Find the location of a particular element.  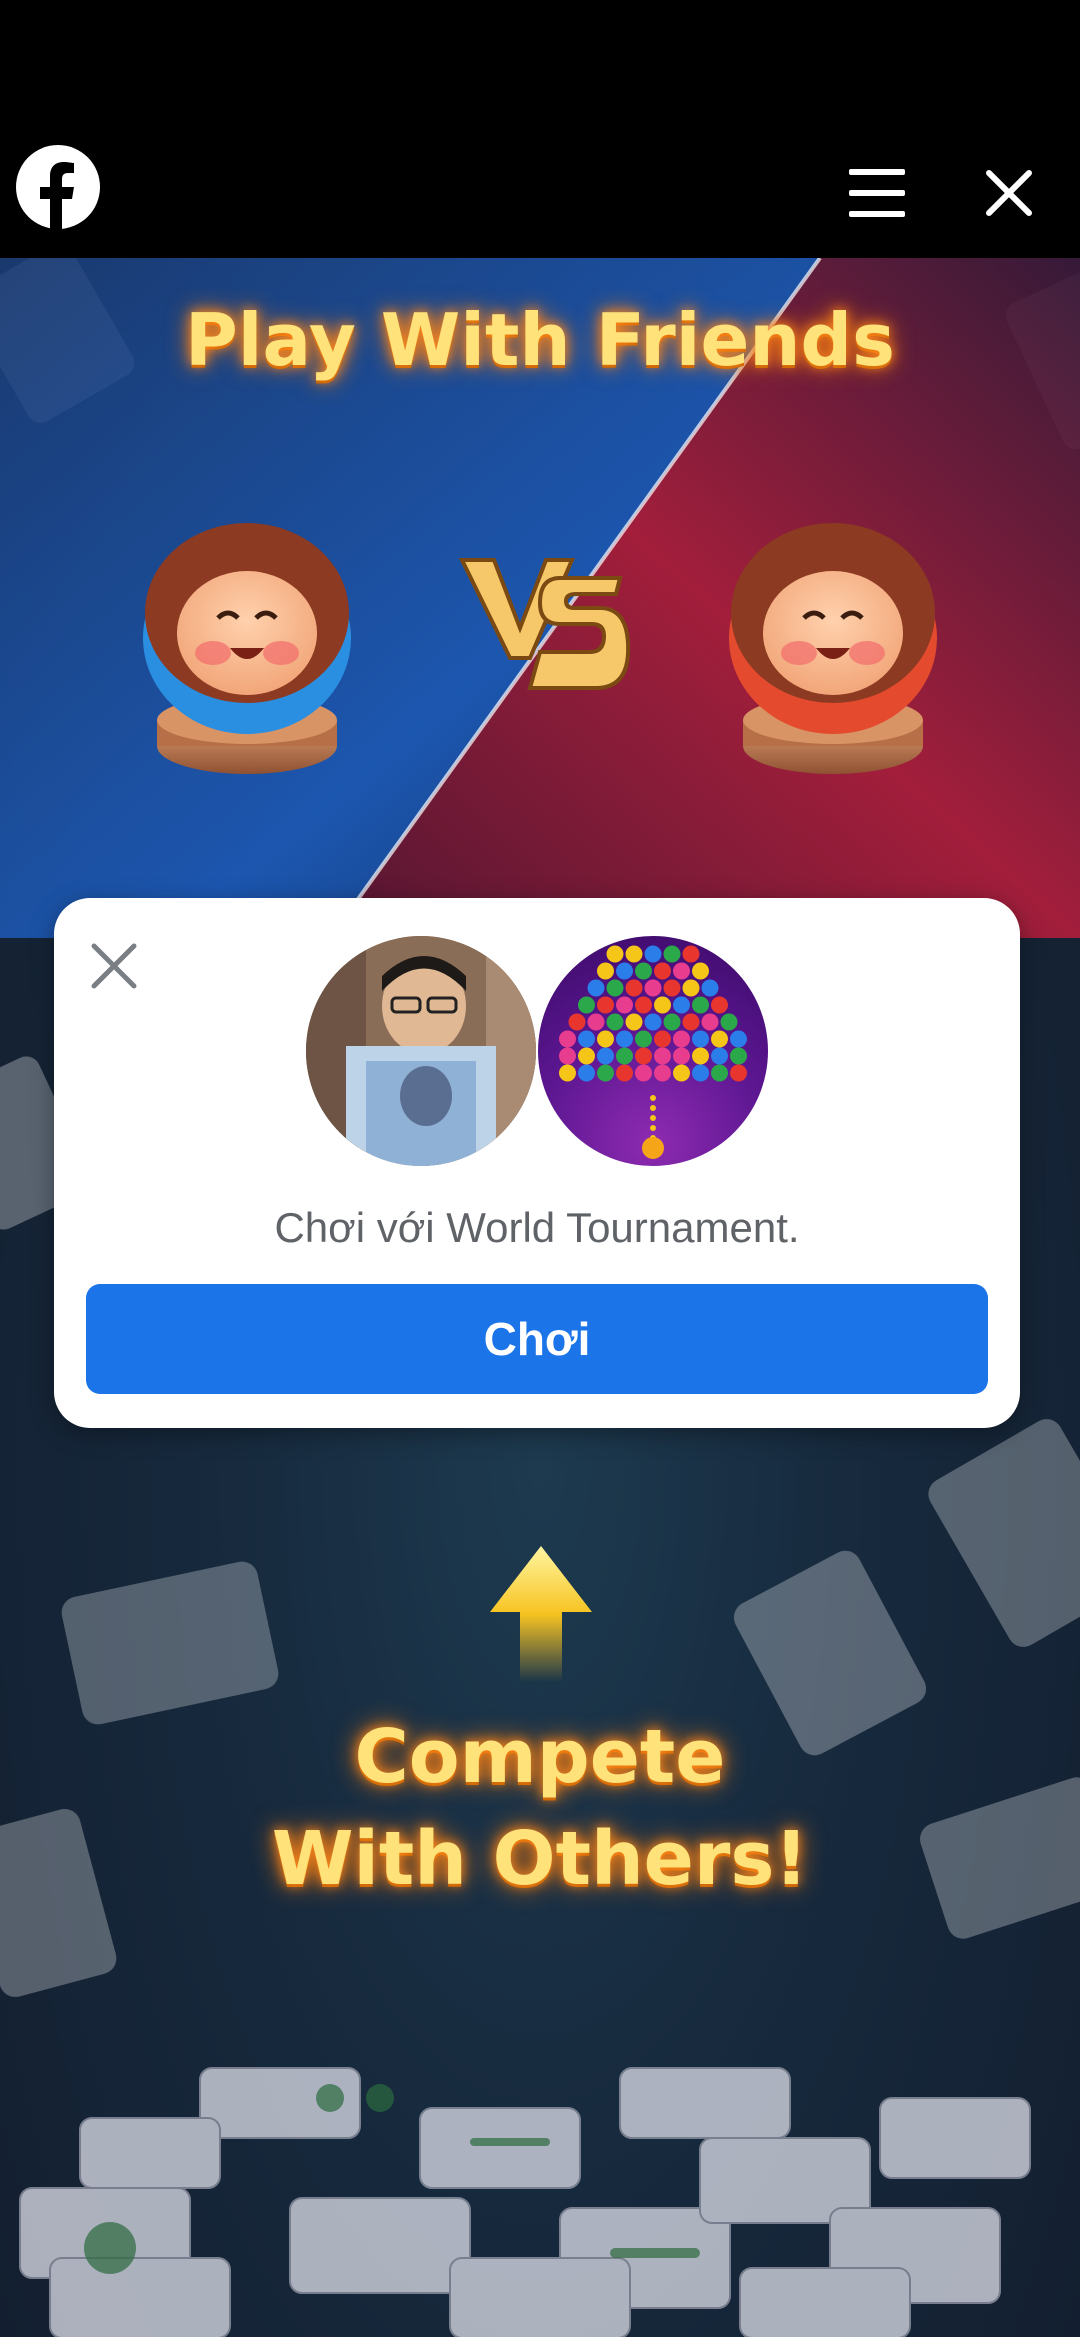

dialog-message: Chơi với World Tournament. is located at coordinates (537, 1227).